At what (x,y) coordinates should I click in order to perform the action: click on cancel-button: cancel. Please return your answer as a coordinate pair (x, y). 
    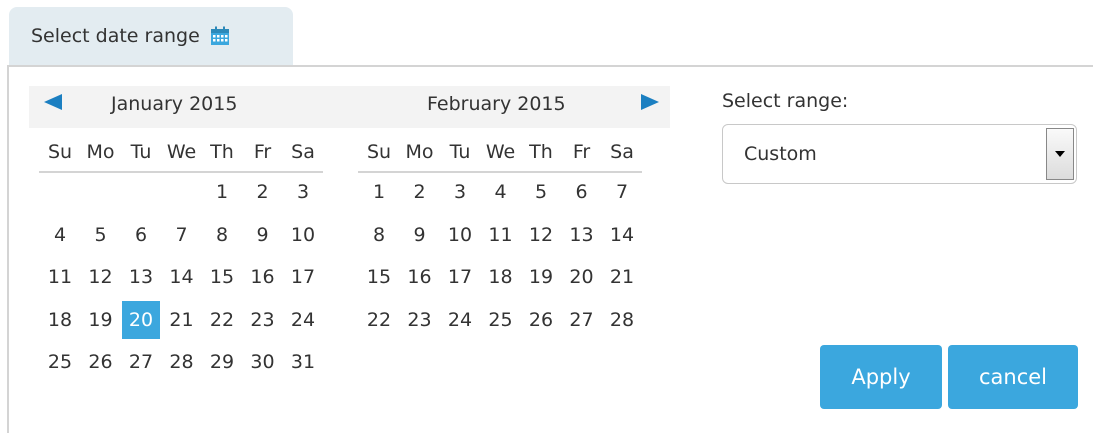
    Looking at the image, I should click on (1013, 377).